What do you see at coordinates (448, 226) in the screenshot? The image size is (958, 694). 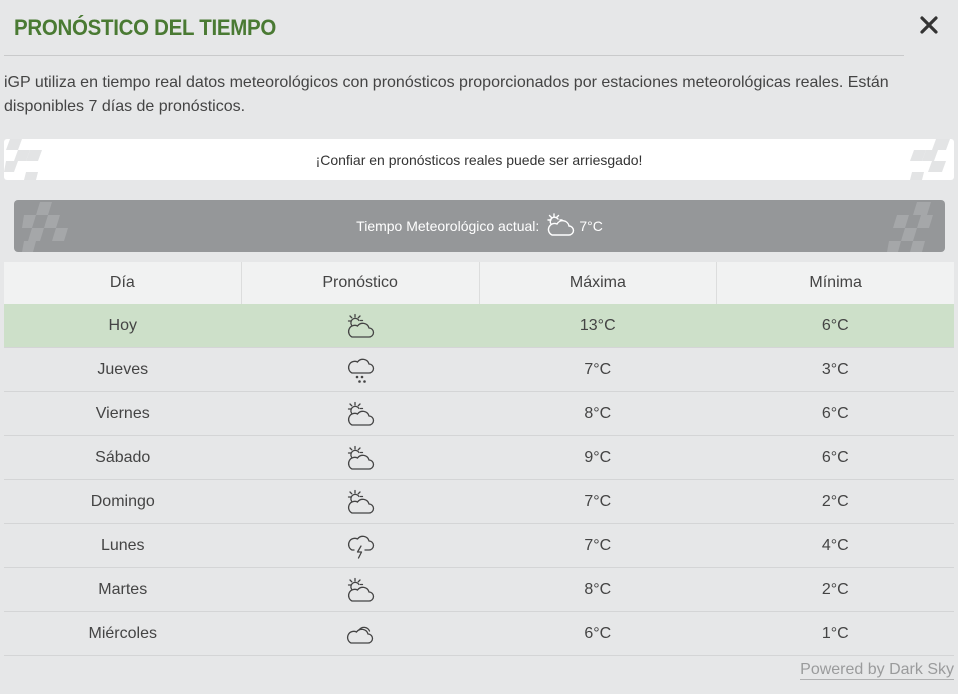 I see `current-weather-label: Tiempo Meteorológico actual:` at bounding box center [448, 226].